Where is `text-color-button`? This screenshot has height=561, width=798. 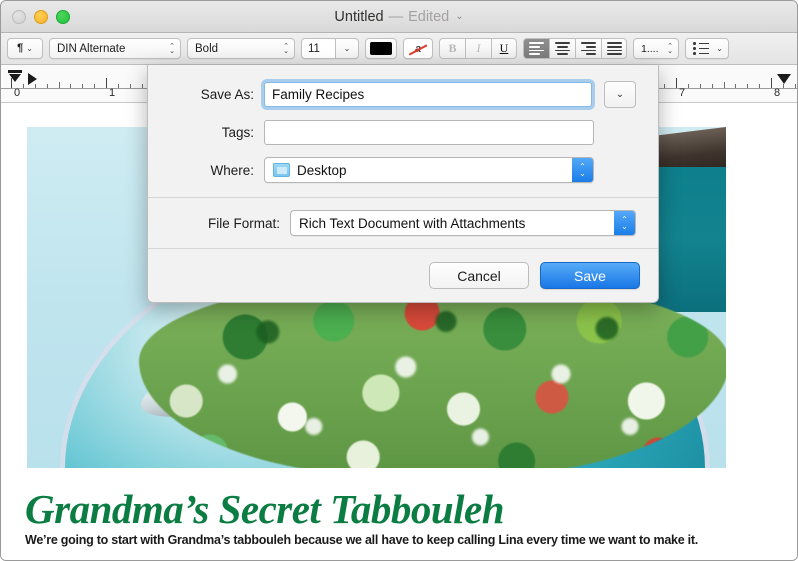 text-color-button is located at coordinates (381, 48).